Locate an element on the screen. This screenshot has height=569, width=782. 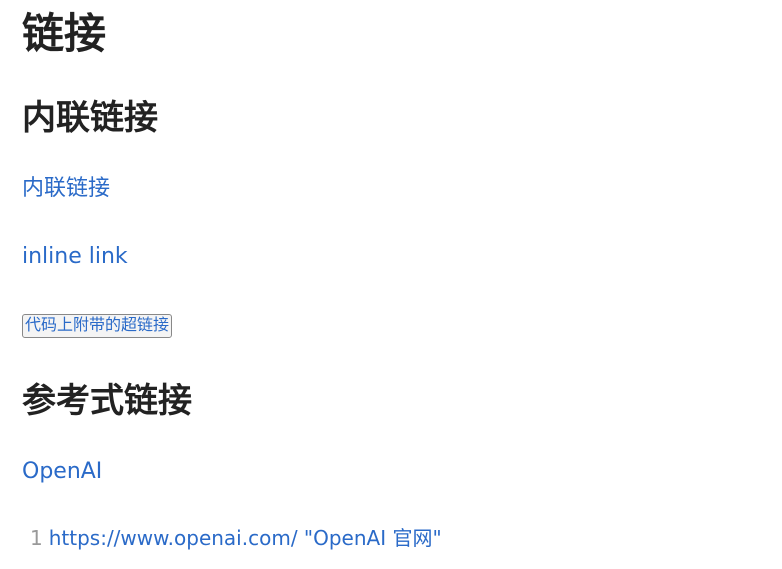
inline-link-english: inline link is located at coordinates (75, 257).